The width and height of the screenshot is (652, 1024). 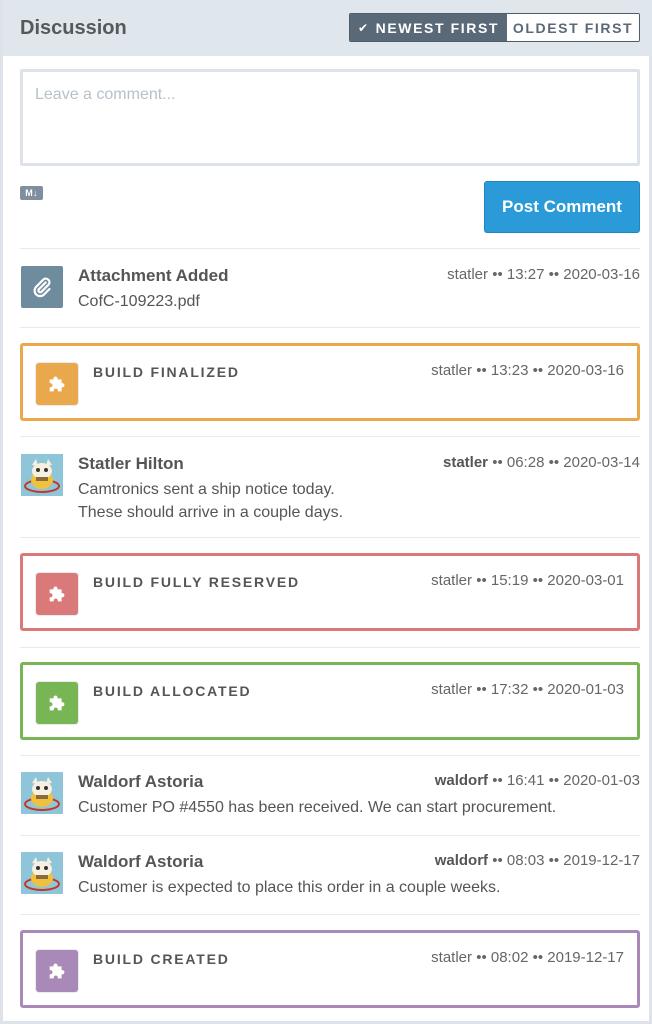 I want to click on sort-oldest-label: OLDEST FIRST, so click(x=573, y=27).